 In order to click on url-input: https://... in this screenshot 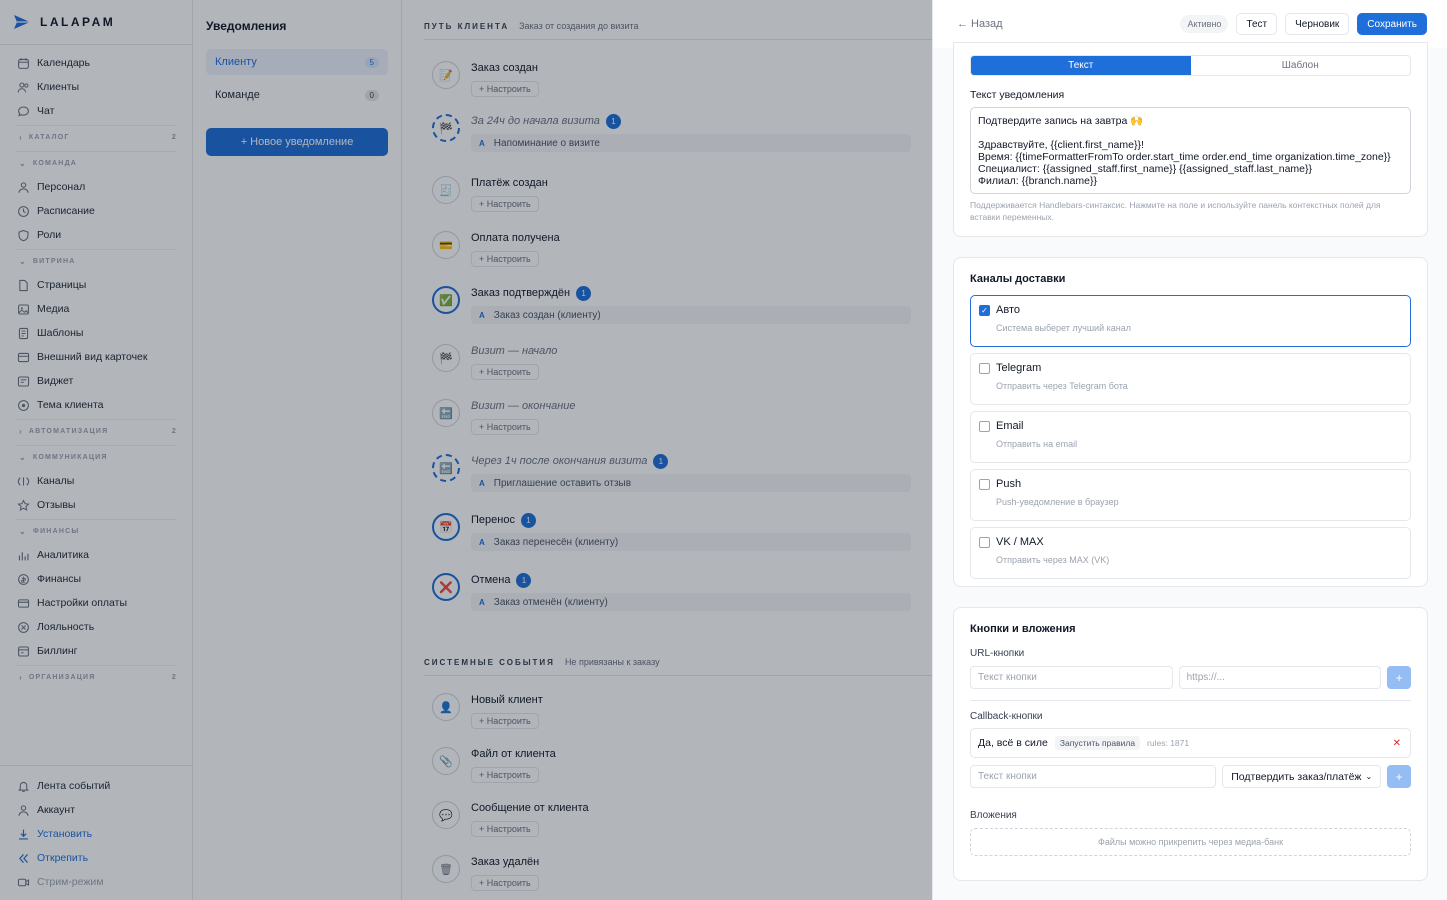, I will do `click(1280, 677)`.